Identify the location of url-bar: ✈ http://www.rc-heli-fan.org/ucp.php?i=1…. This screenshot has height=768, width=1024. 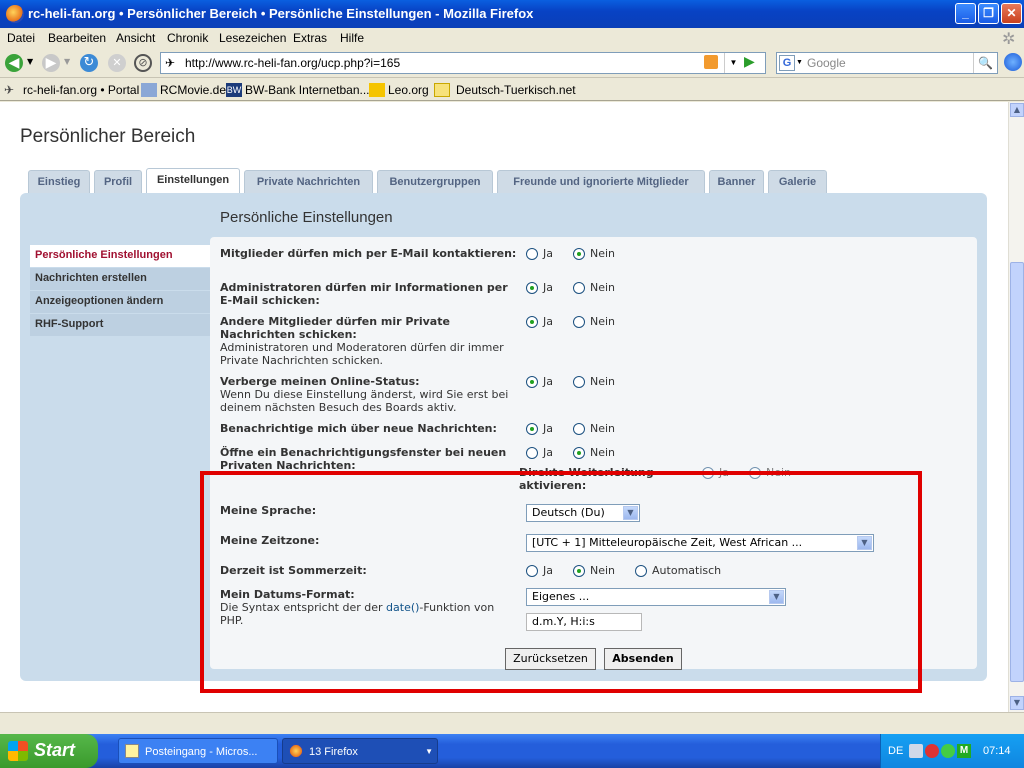
(463, 63).